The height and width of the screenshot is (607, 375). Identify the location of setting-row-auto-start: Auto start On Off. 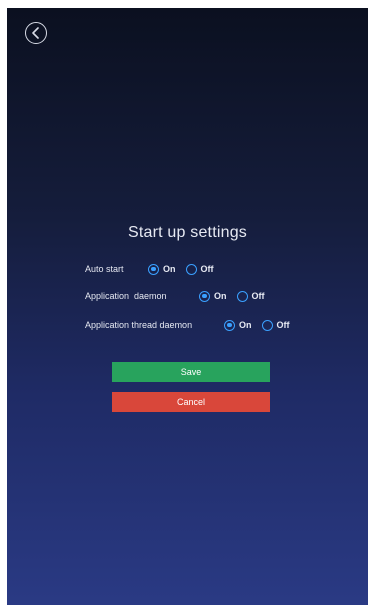
(154, 269).